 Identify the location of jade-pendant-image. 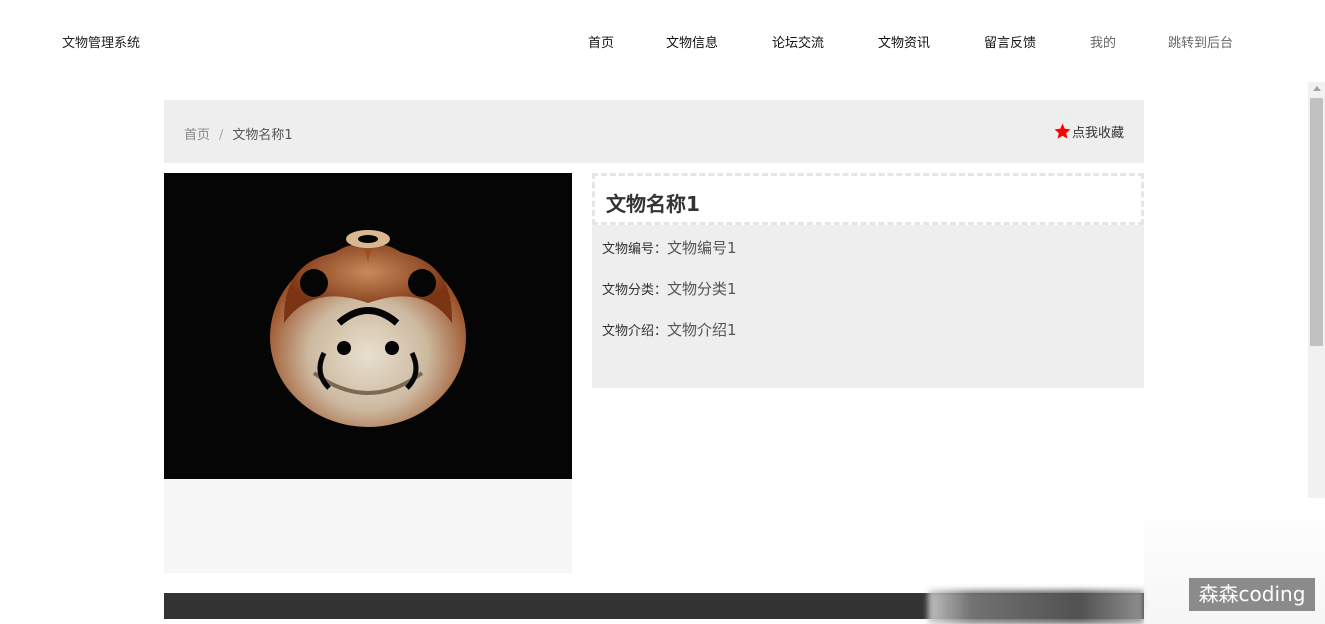
(368, 328).